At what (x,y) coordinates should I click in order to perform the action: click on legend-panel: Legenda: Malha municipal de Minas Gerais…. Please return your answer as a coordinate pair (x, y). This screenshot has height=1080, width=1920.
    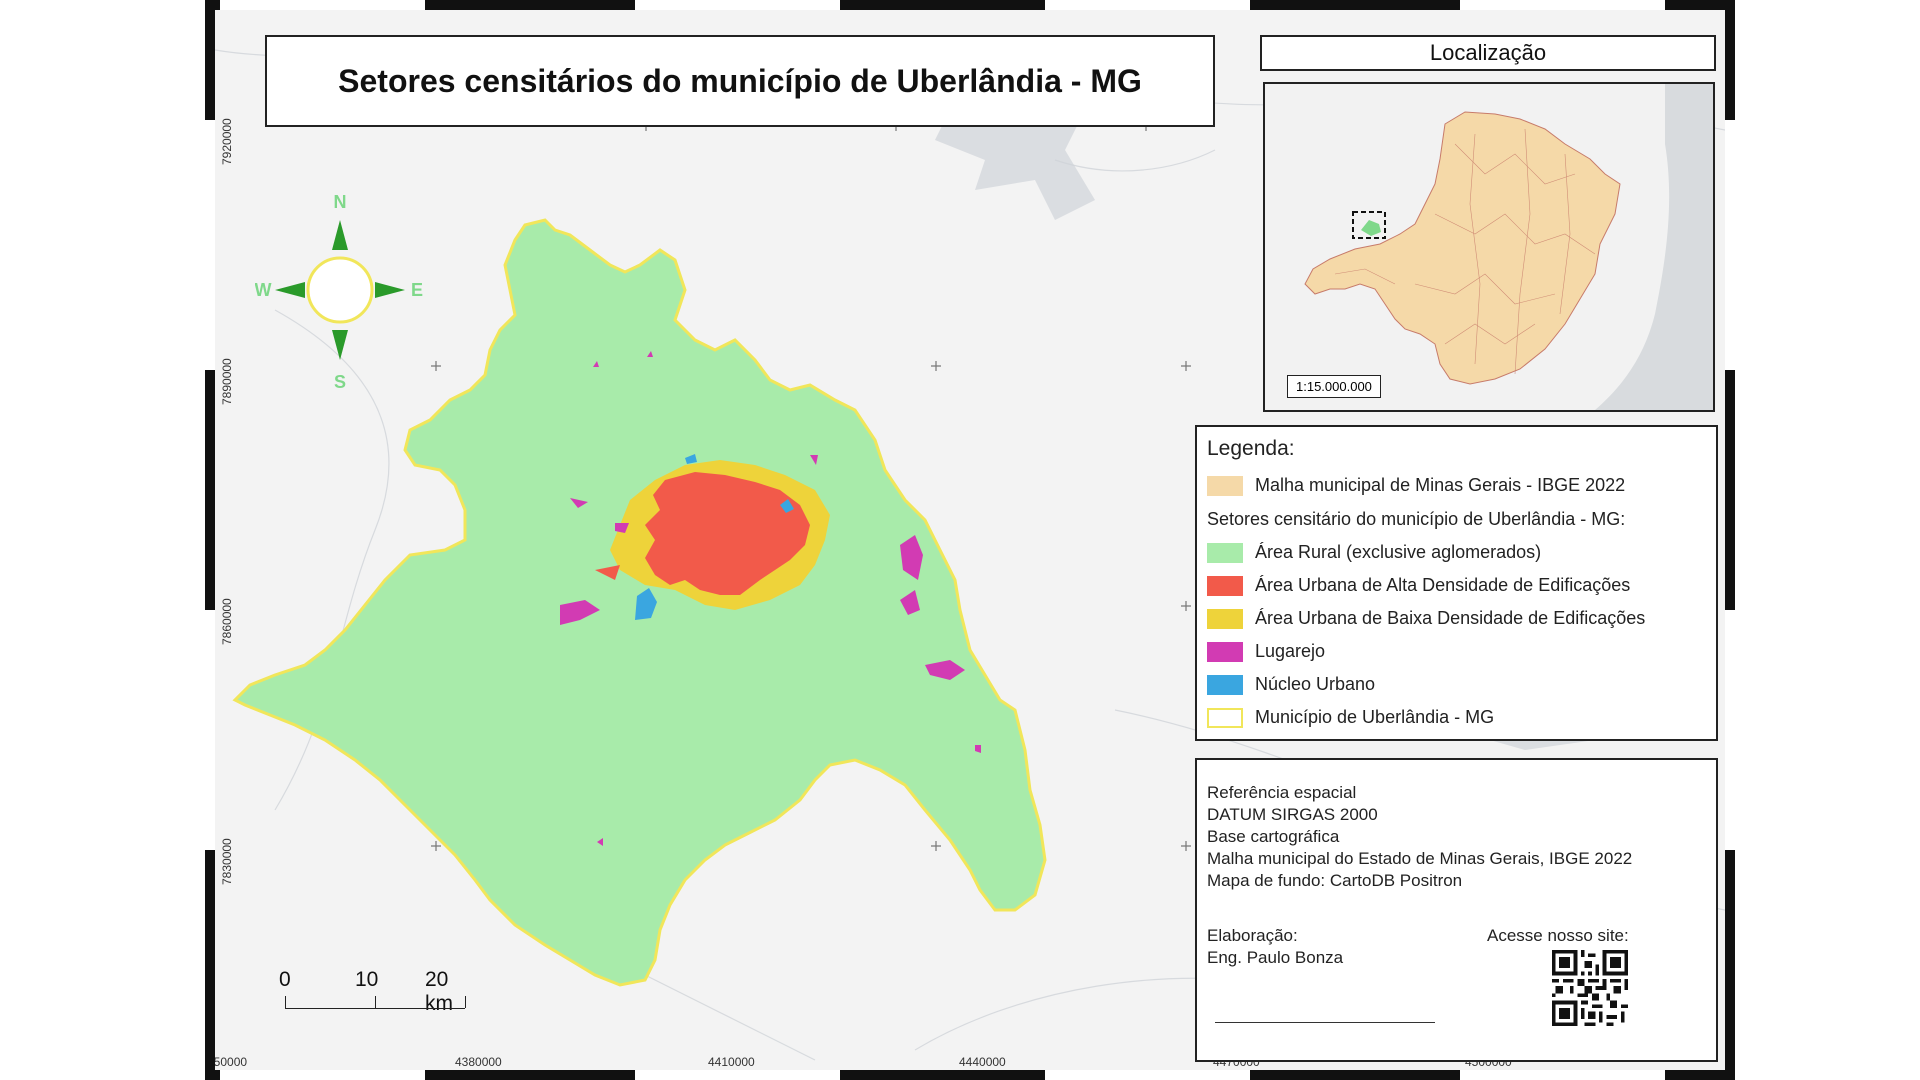
    Looking at the image, I should click on (1456, 583).